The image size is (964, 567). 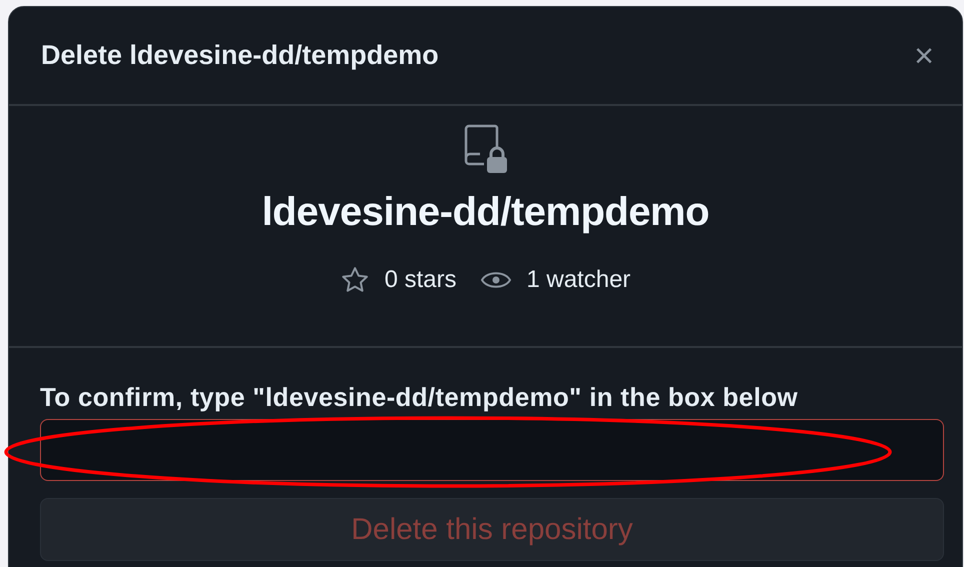 What do you see at coordinates (492, 450) in the screenshot?
I see `confirm-input-field` at bounding box center [492, 450].